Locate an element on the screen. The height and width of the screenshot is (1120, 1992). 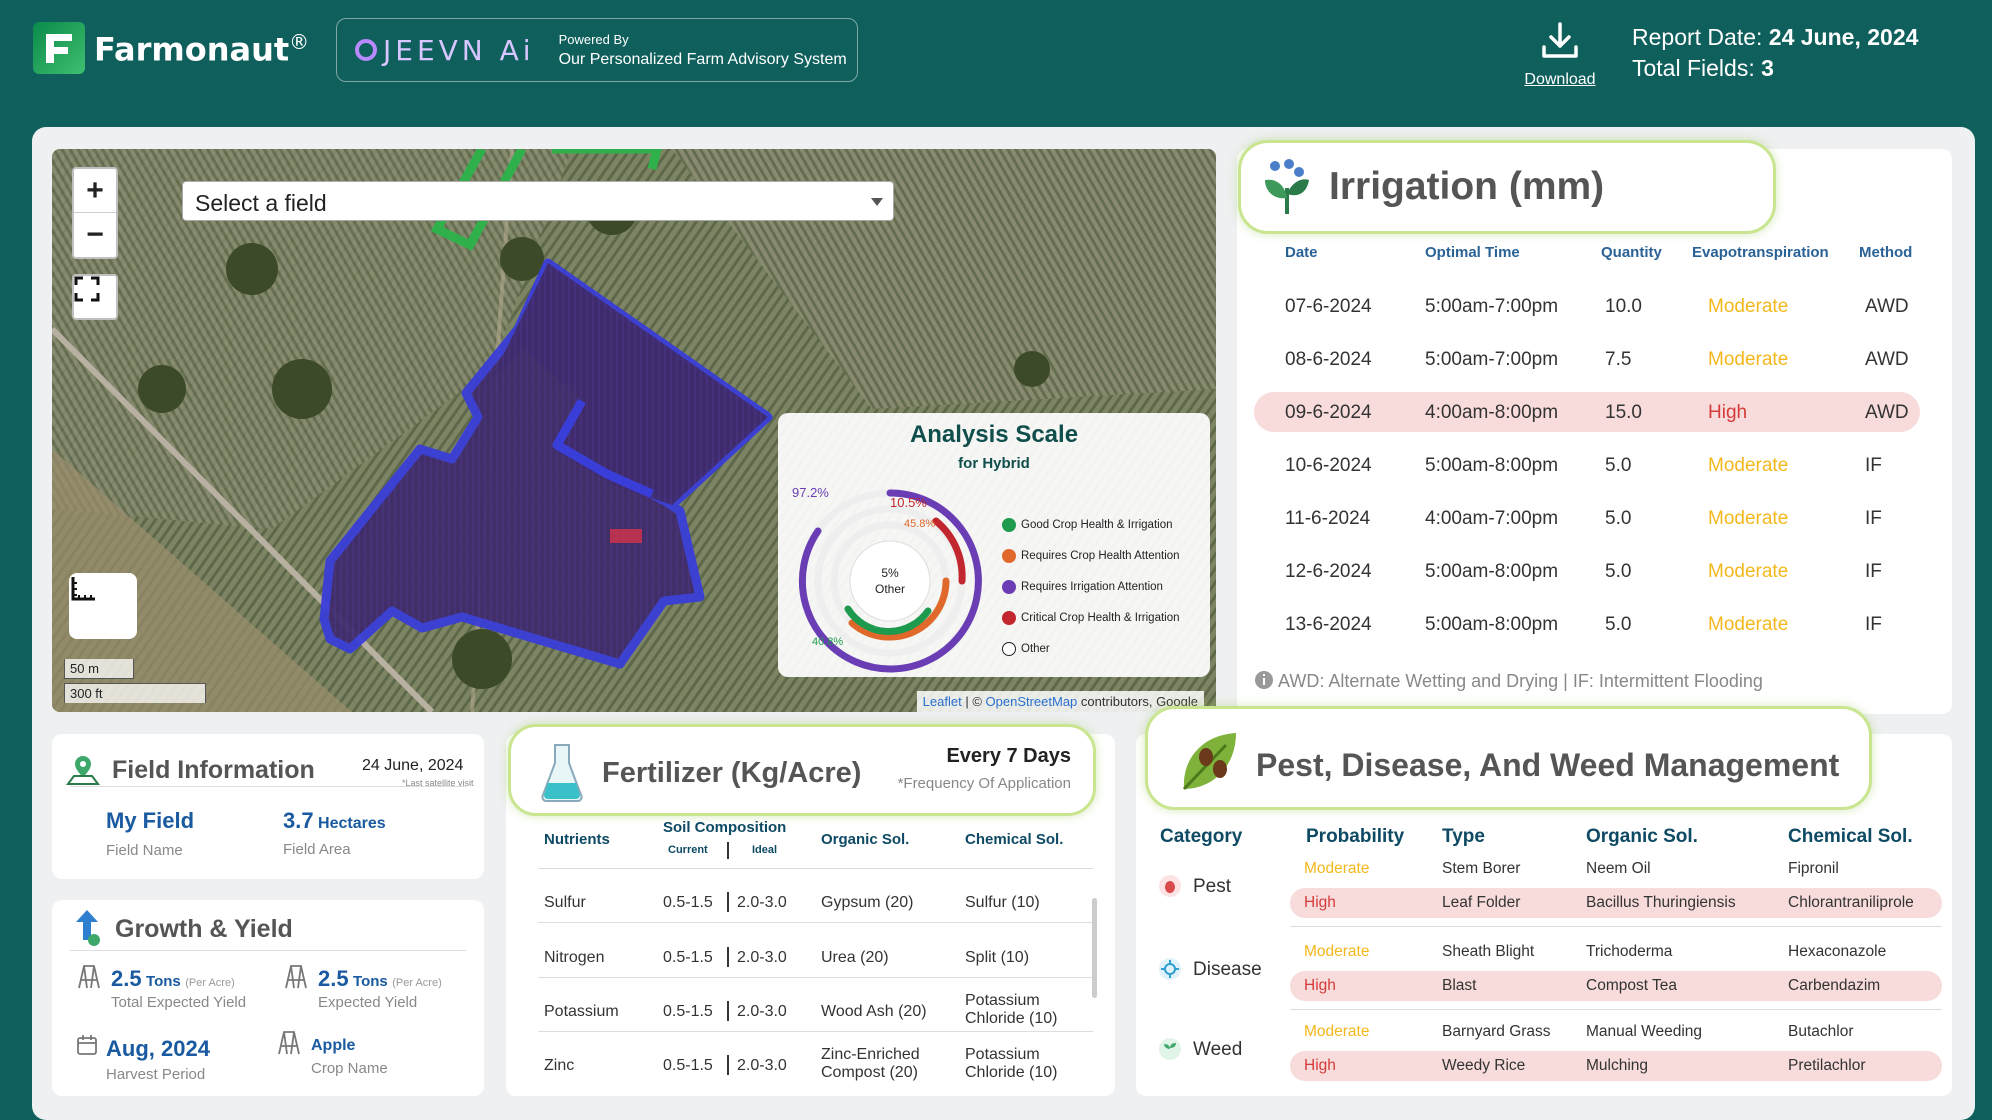
fert-chemical: Potassium Chloride (10) is located at coordinates (1011, 1009).